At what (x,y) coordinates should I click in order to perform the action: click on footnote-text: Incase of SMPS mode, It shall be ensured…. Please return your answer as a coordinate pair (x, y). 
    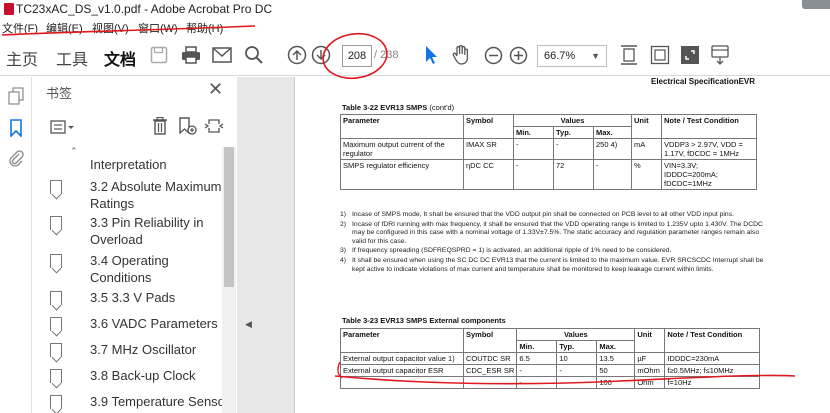
    Looking at the image, I should click on (543, 214).